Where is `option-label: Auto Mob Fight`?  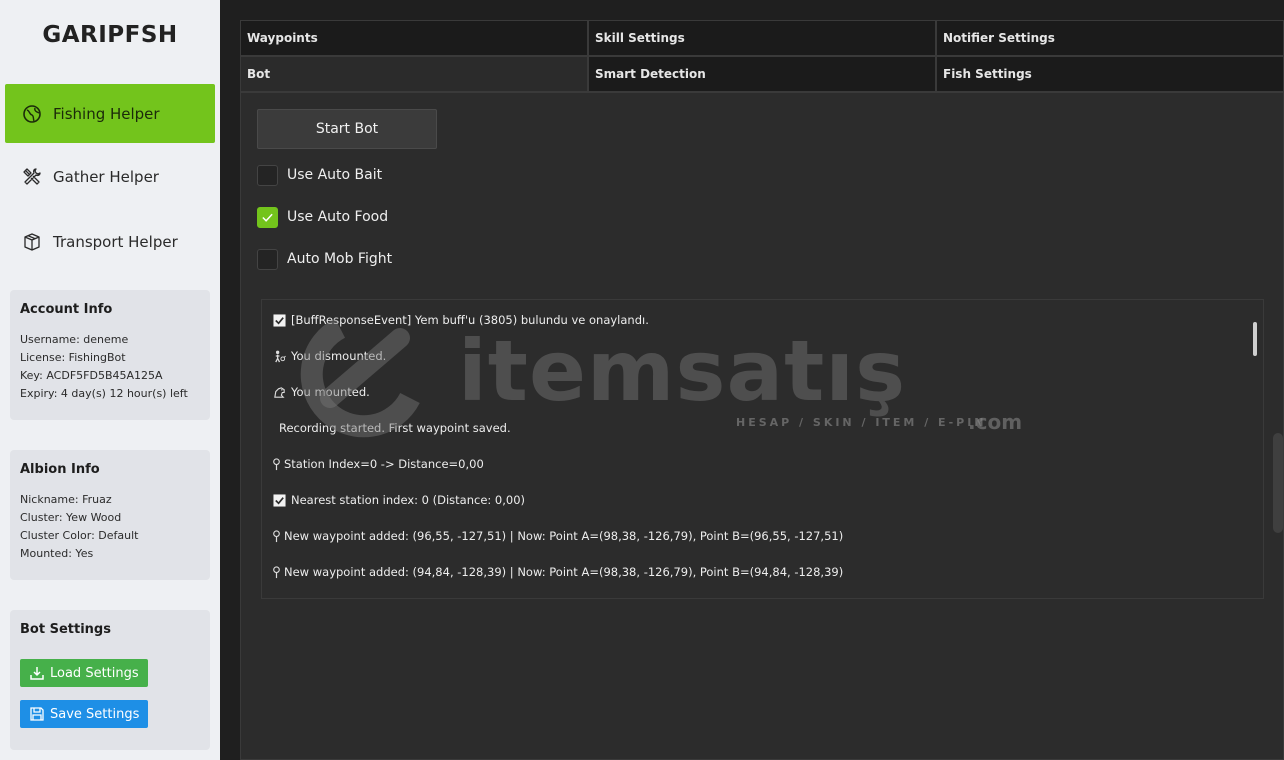
option-label: Auto Mob Fight is located at coordinates (340, 259).